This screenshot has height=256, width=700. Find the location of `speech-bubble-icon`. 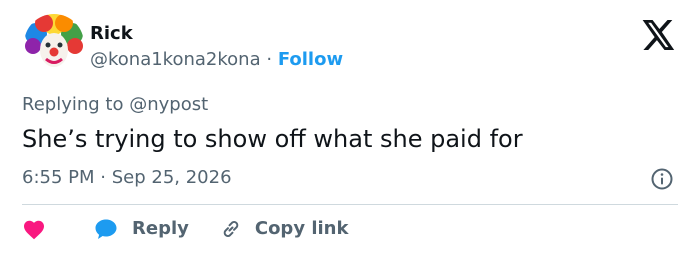

speech-bubble-icon is located at coordinates (106, 229).